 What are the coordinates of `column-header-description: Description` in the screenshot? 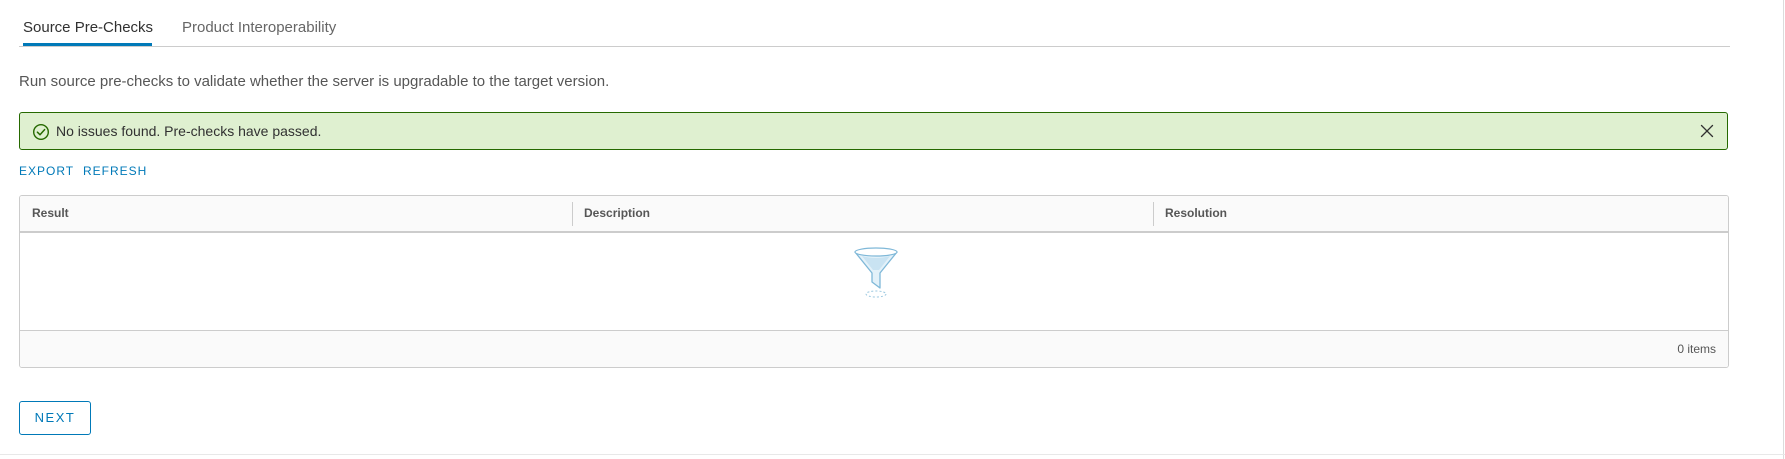 It's located at (617, 213).